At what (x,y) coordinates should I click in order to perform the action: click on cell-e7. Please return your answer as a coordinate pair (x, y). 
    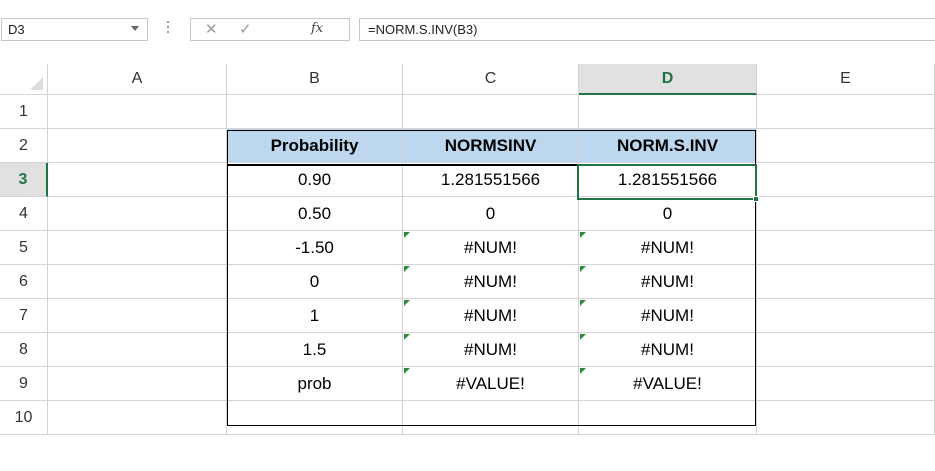
    Looking at the image, I should click on (846, 316).